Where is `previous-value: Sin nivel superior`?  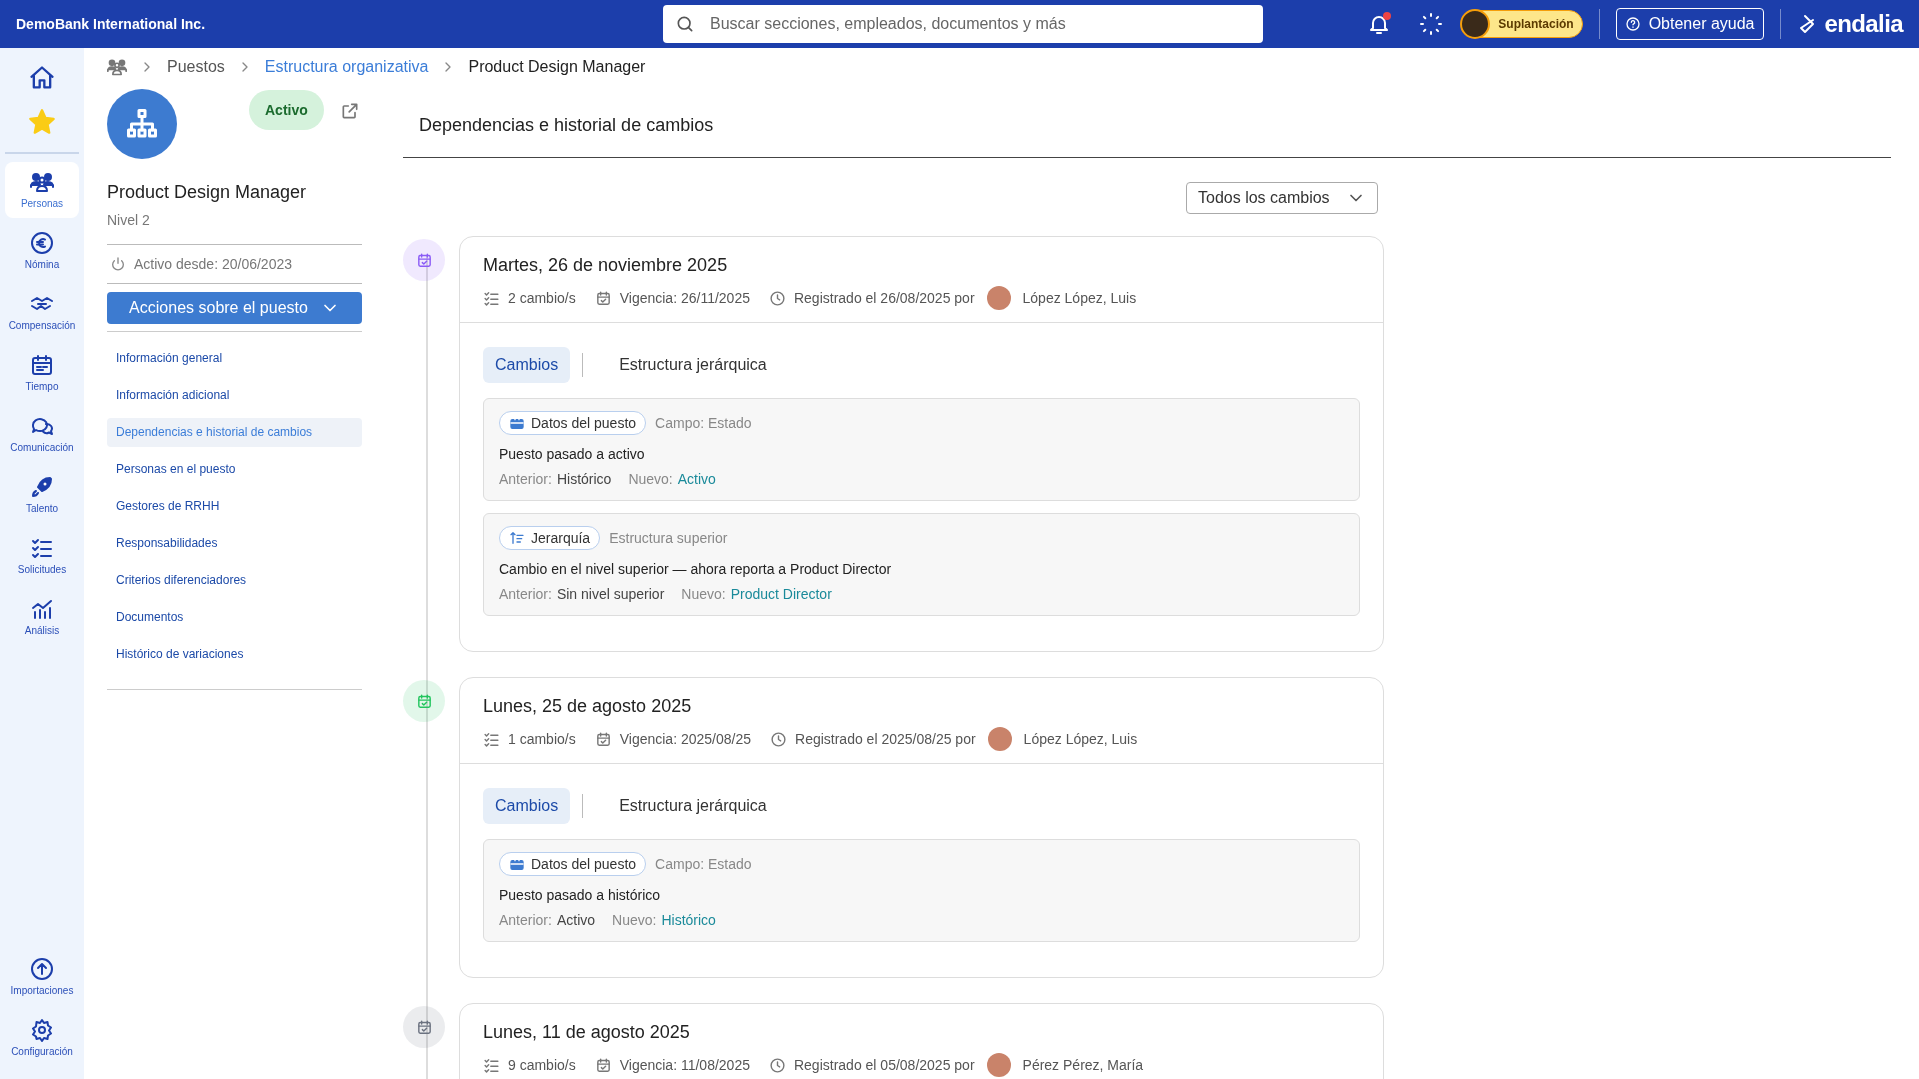
previous-value: Sin nivel superior is located at coordinates (610, 594).